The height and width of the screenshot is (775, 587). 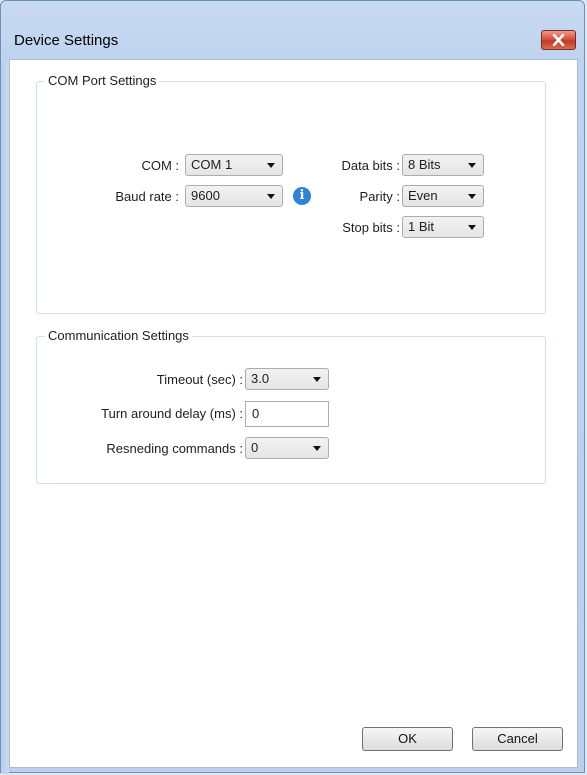 What do you see at coordinates (199, 379) in the screenshot?
I see `timeout-label: Timeout (sec) :` at bounding box center [199, 379].